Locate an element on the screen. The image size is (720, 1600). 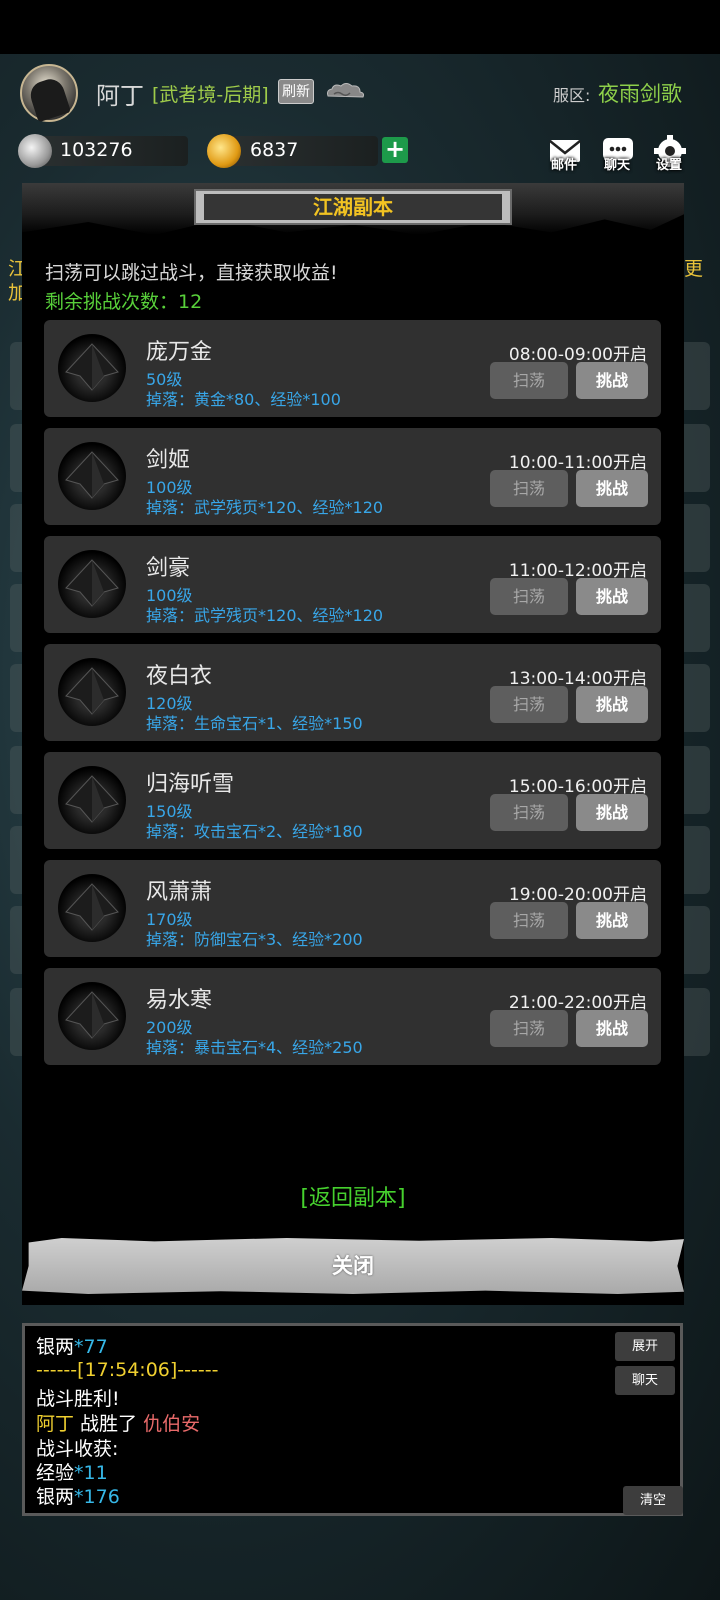
dungeon-drops: 掉落：攻击宝石*2、经验*180 is located at coordinates (254, 831).